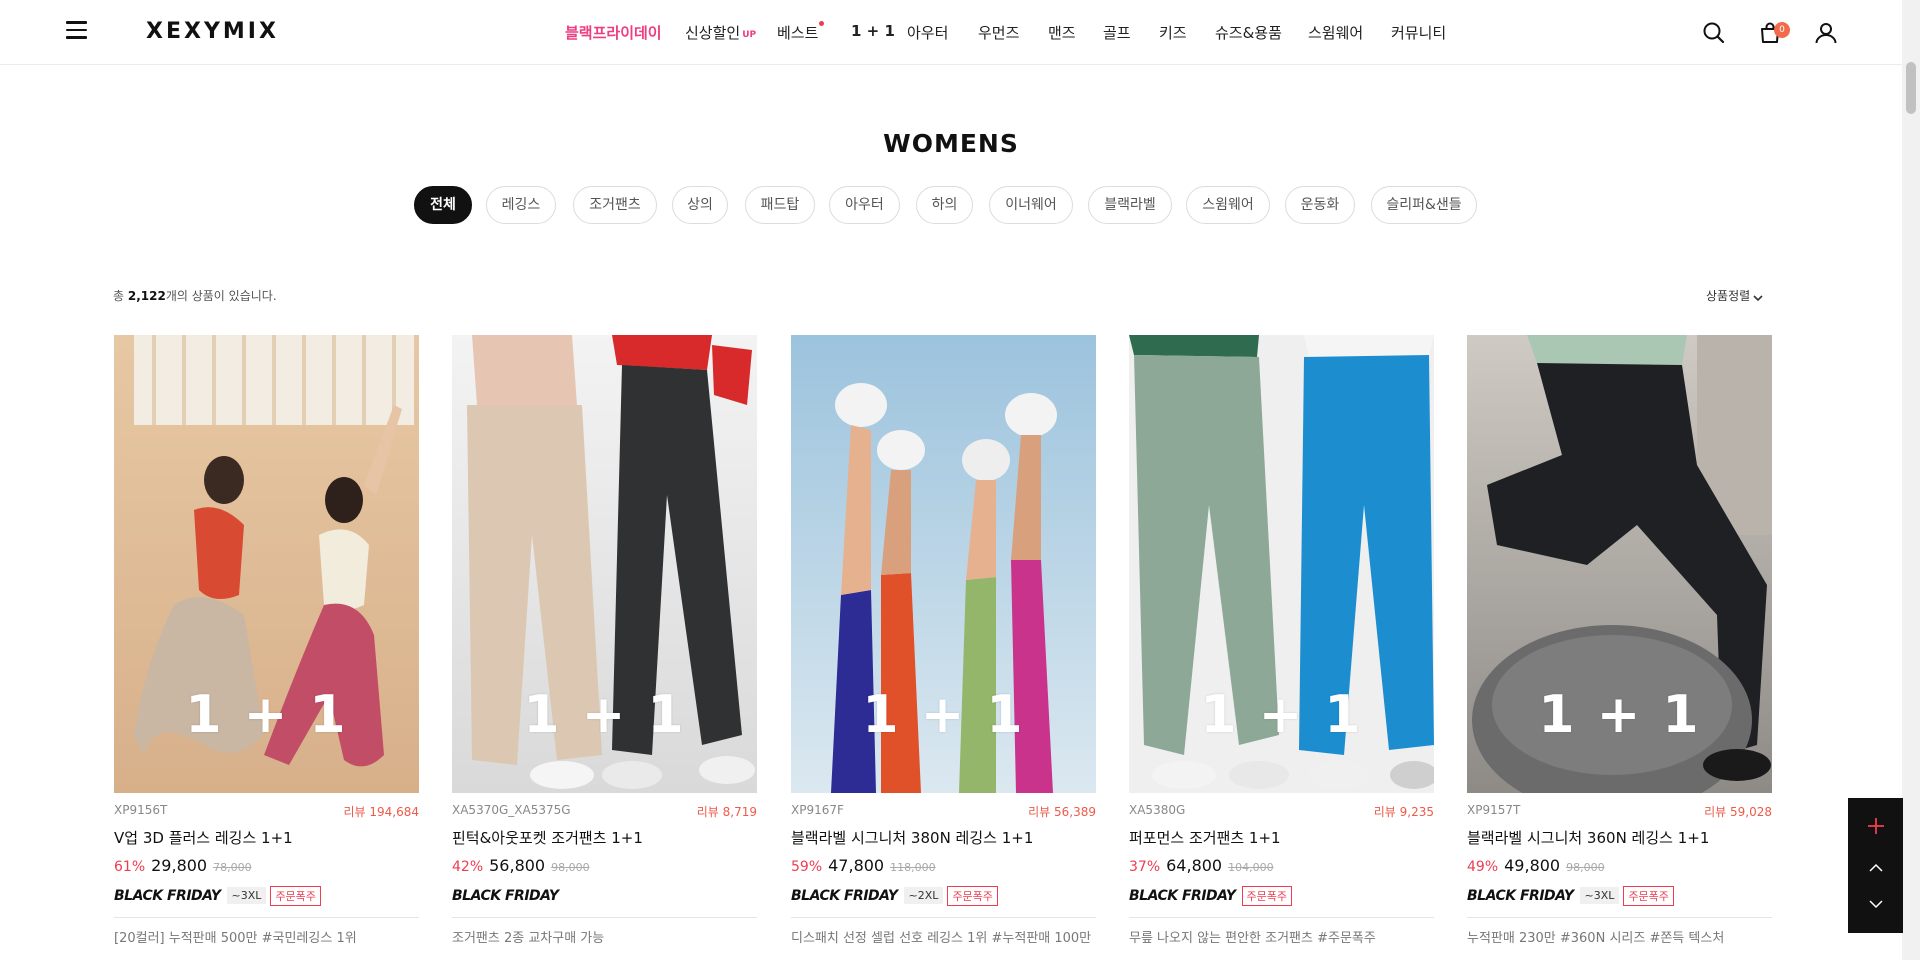  I want to click on category-chip-pad-top: 패드탑, so click(780, 205).